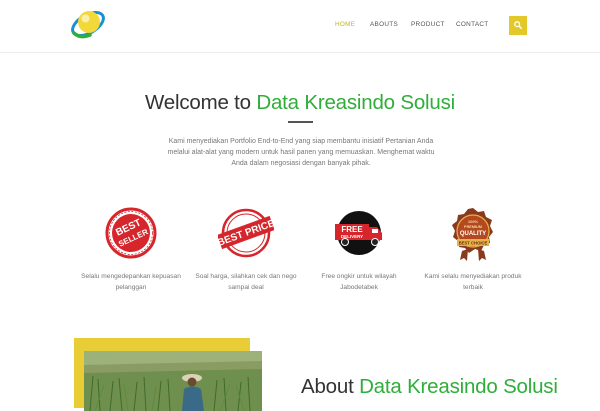  What do you see at coordinates (198, 102) in the screenshot?
I see `welcome-title-prefix: Welcome to` at bounding box center [198, 102].